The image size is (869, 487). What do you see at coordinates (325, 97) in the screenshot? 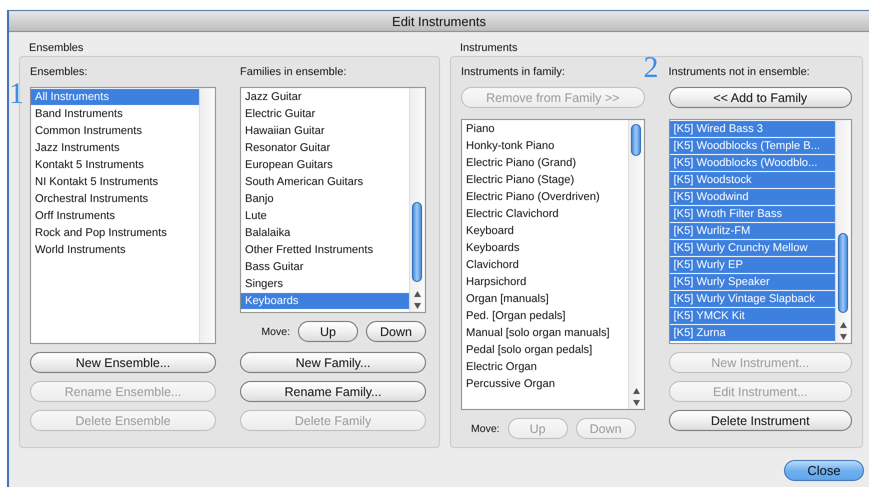
I see `list-item: Jazz Guitar` at bounding box center [325, 97].